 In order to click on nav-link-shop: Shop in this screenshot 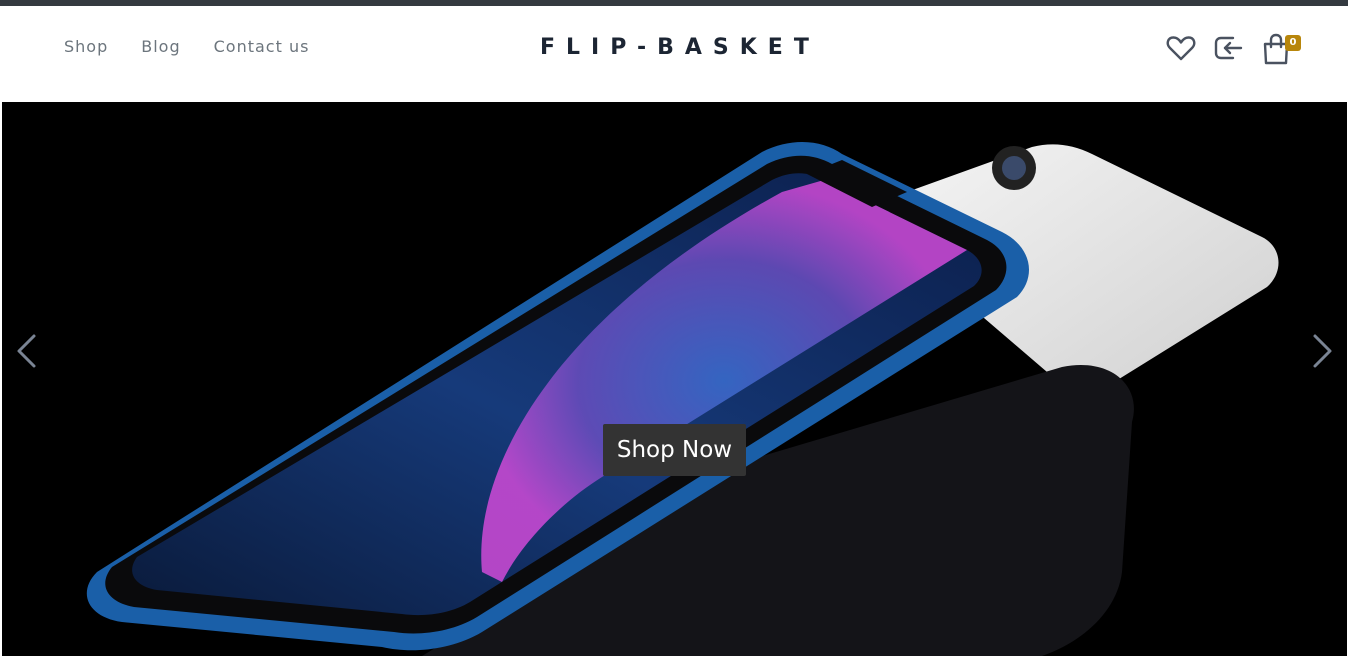, I will do `click(86, 46)`.